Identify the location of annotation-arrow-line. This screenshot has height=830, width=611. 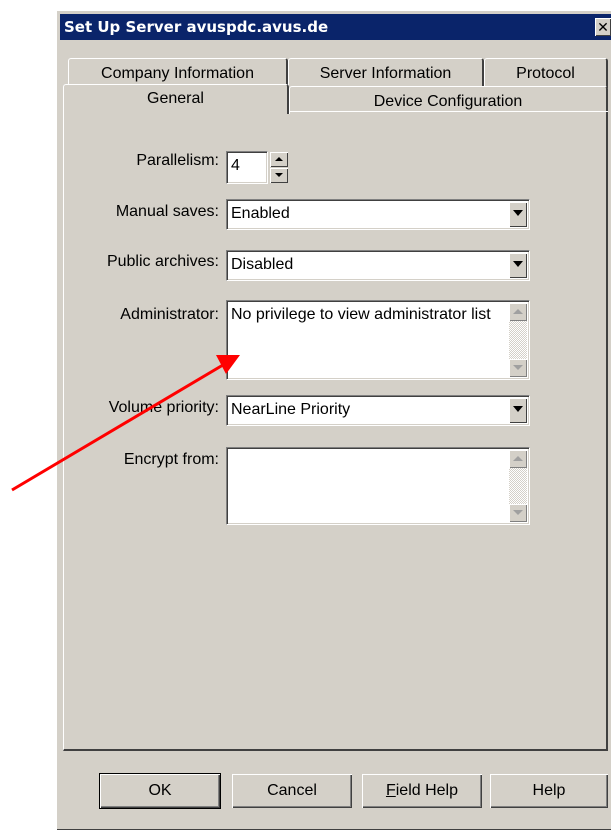
(120, 426).